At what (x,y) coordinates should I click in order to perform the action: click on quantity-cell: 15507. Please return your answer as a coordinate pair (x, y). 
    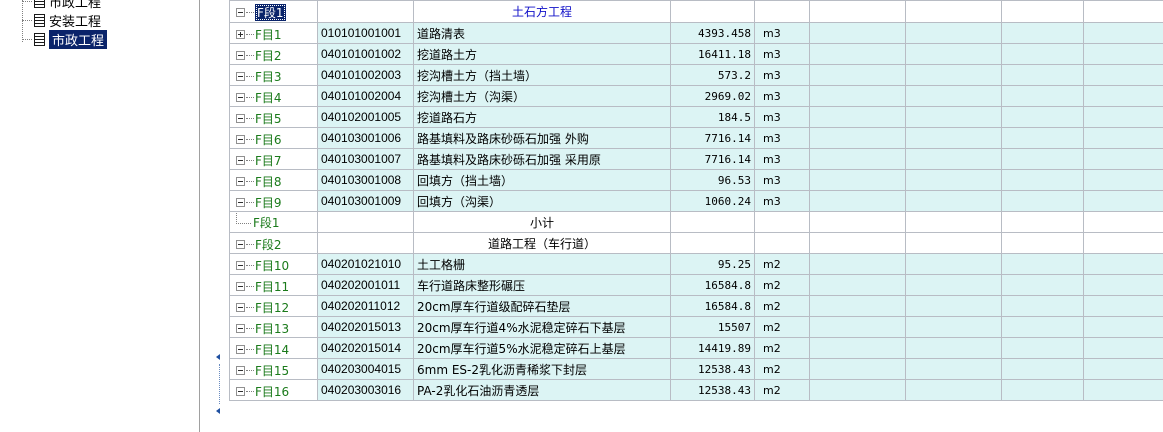
    Looking at the image, I should click on (712, 327).